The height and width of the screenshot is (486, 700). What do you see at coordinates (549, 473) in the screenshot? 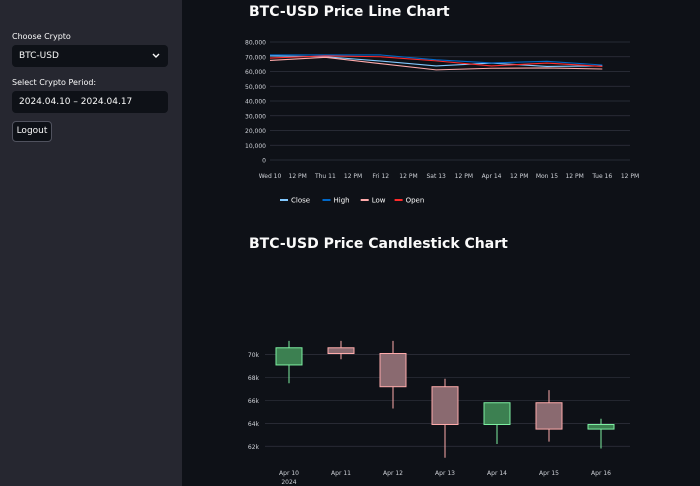
I see `candle-chart-x-tick-label: Apr 15` at bounding box center [549, 473].